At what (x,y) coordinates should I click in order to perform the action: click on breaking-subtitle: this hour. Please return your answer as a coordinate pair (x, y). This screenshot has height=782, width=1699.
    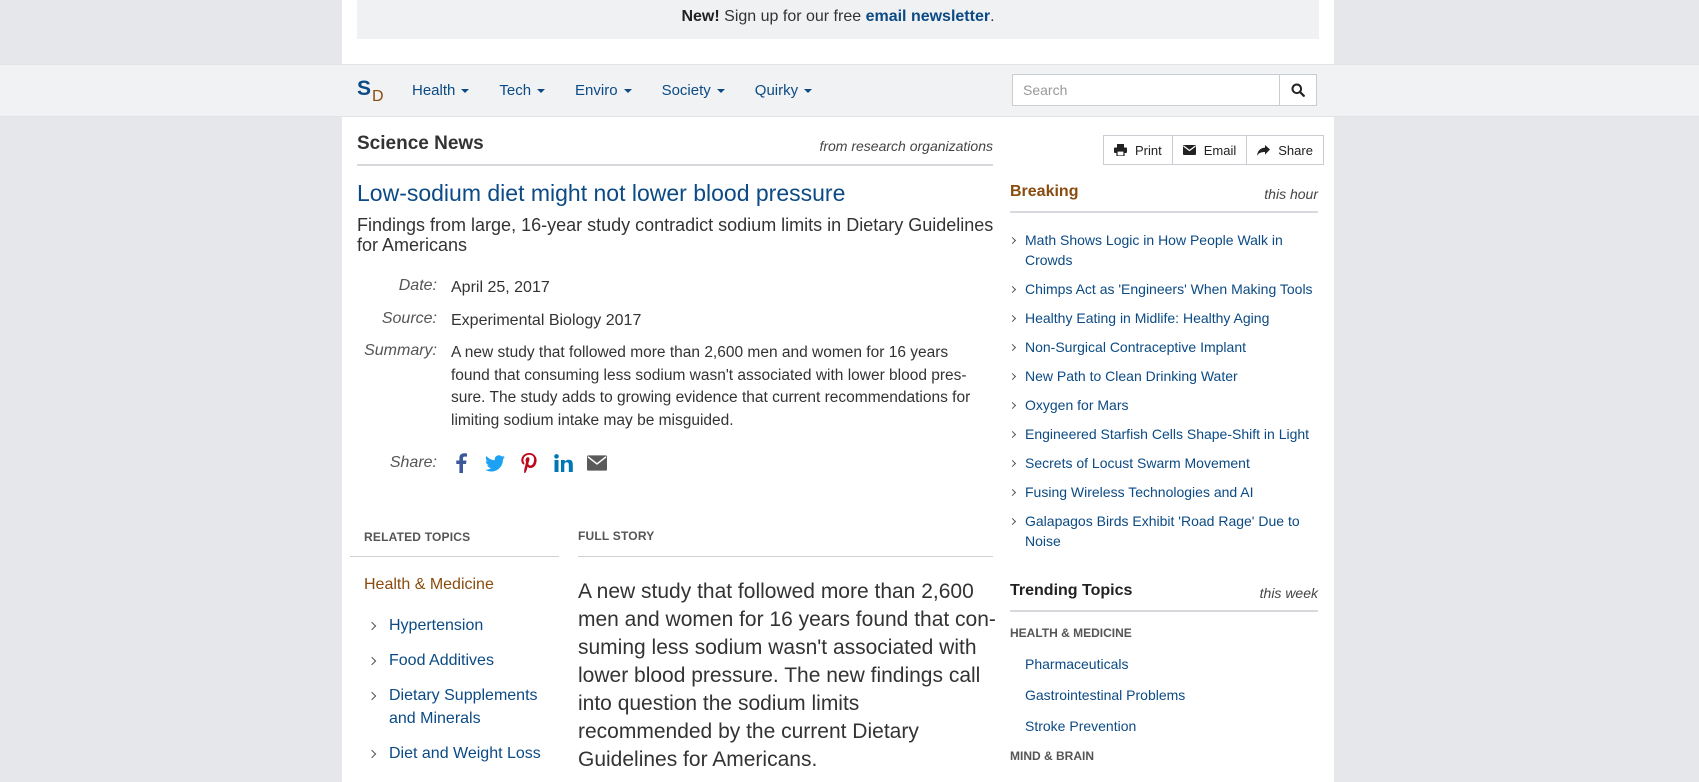
    Looking at the image, I should click on (1291, 194).